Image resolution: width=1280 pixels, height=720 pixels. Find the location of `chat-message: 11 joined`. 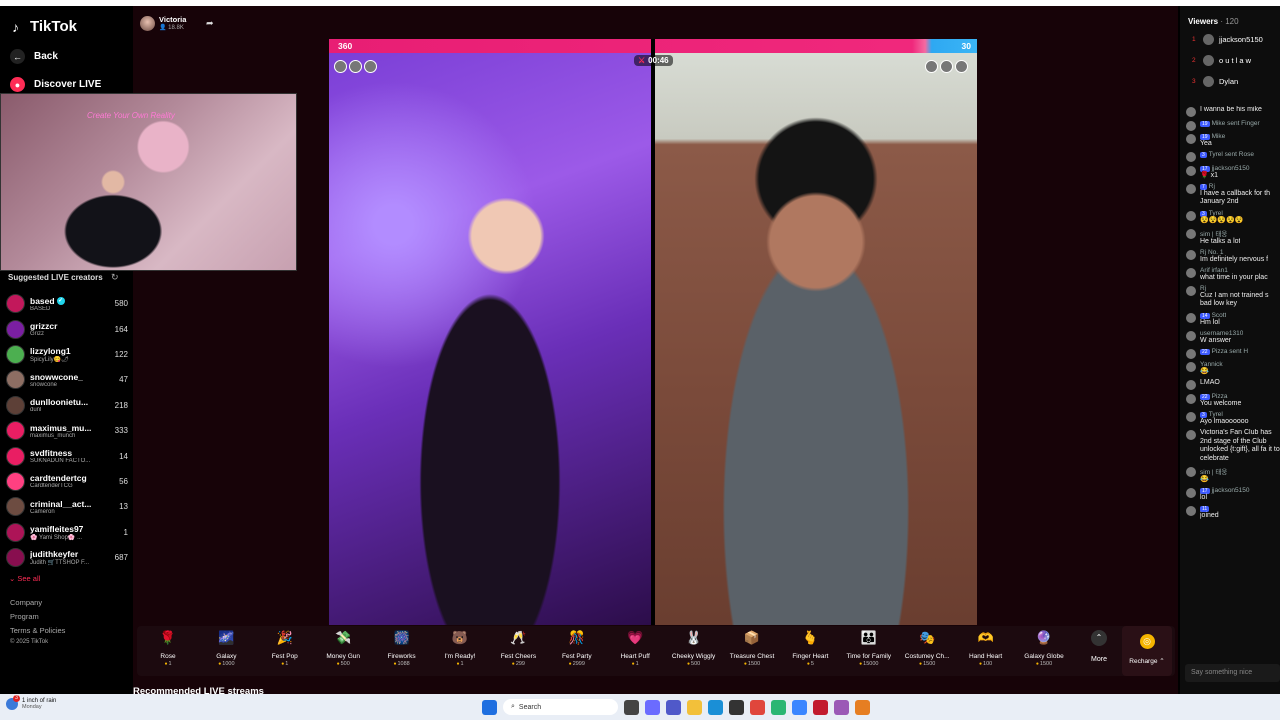

chat-message: 11 joined is located at coordinates (1233, 513).